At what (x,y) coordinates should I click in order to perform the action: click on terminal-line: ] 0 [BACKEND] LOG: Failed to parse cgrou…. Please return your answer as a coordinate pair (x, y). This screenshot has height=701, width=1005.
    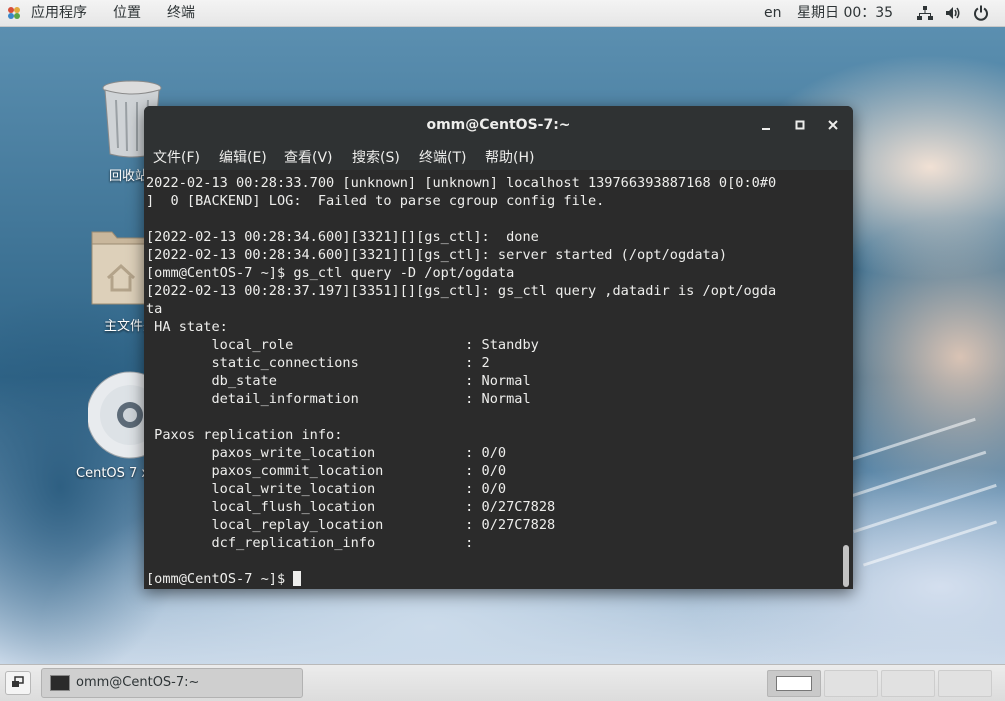
    Looking at the image, I should click on (375, 201).